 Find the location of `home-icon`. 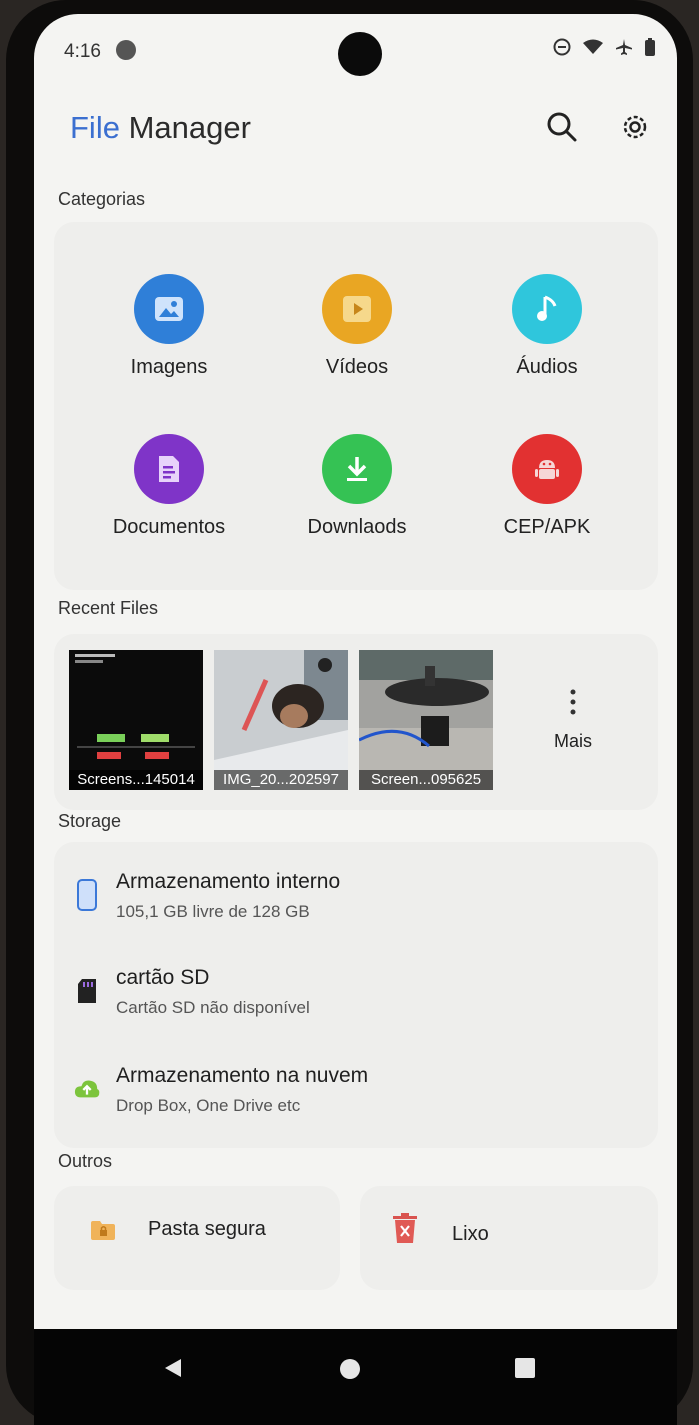

home-icon is located at coordinates (350, 1369).